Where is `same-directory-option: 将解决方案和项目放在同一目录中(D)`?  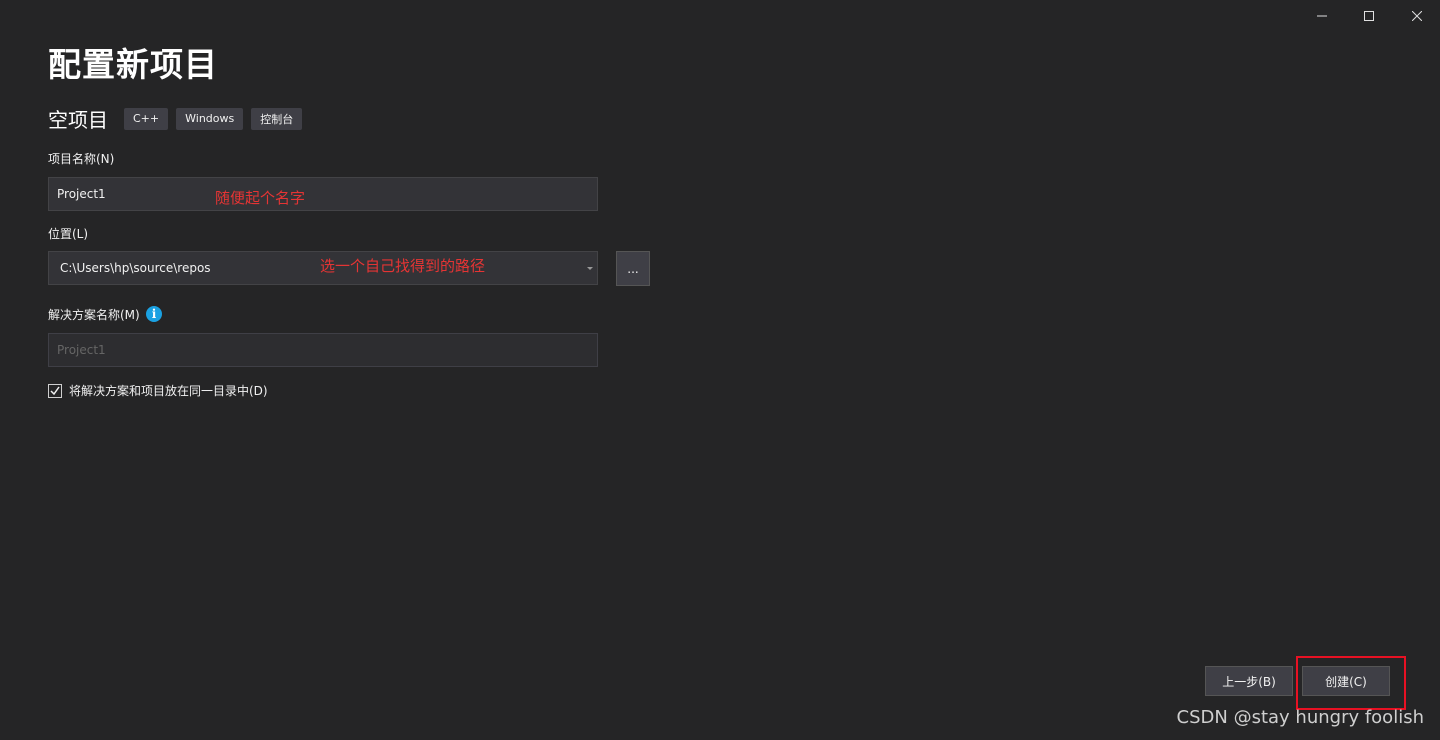
same-directory-option: 将解决方案和项目放在同一目录中(D) is located at coordinates (158, 390).